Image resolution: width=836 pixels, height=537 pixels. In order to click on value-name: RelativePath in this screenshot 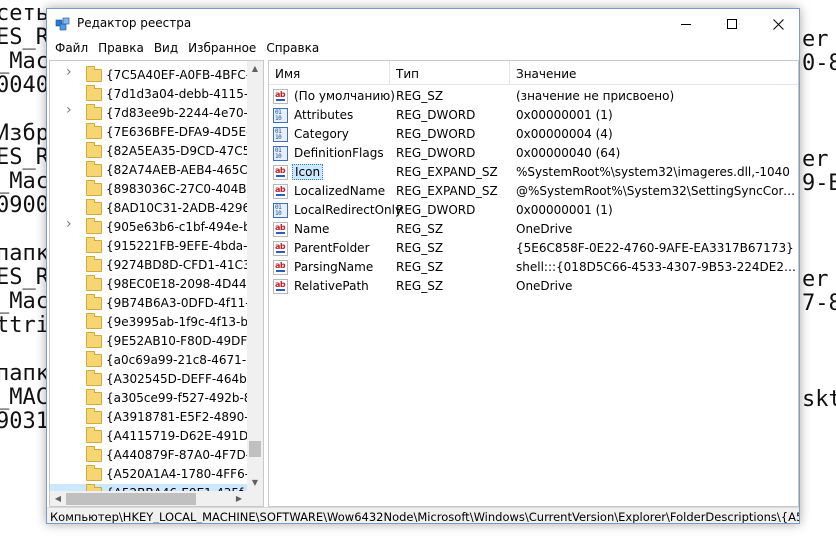, I will do `click(331, 286)`.